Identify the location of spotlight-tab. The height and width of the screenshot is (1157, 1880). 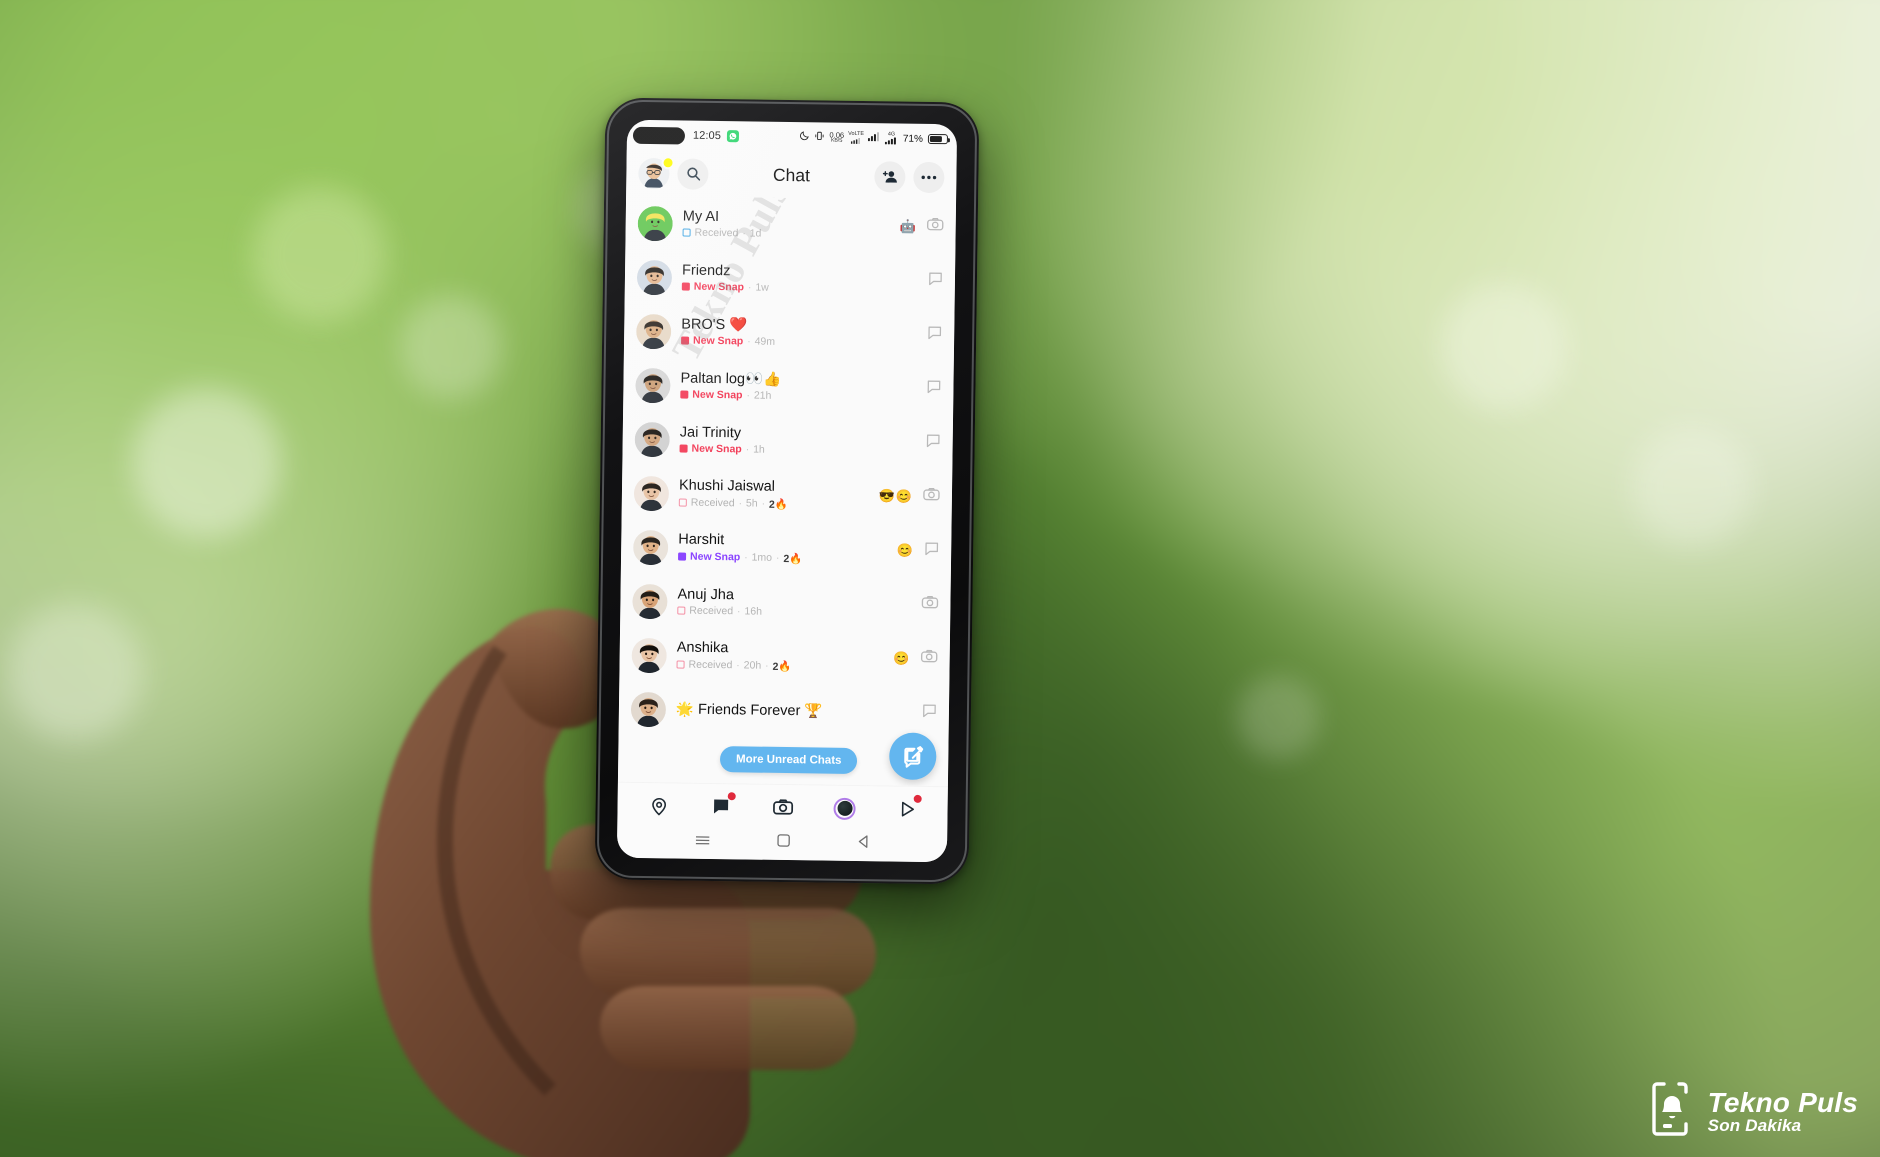
(906, 809).